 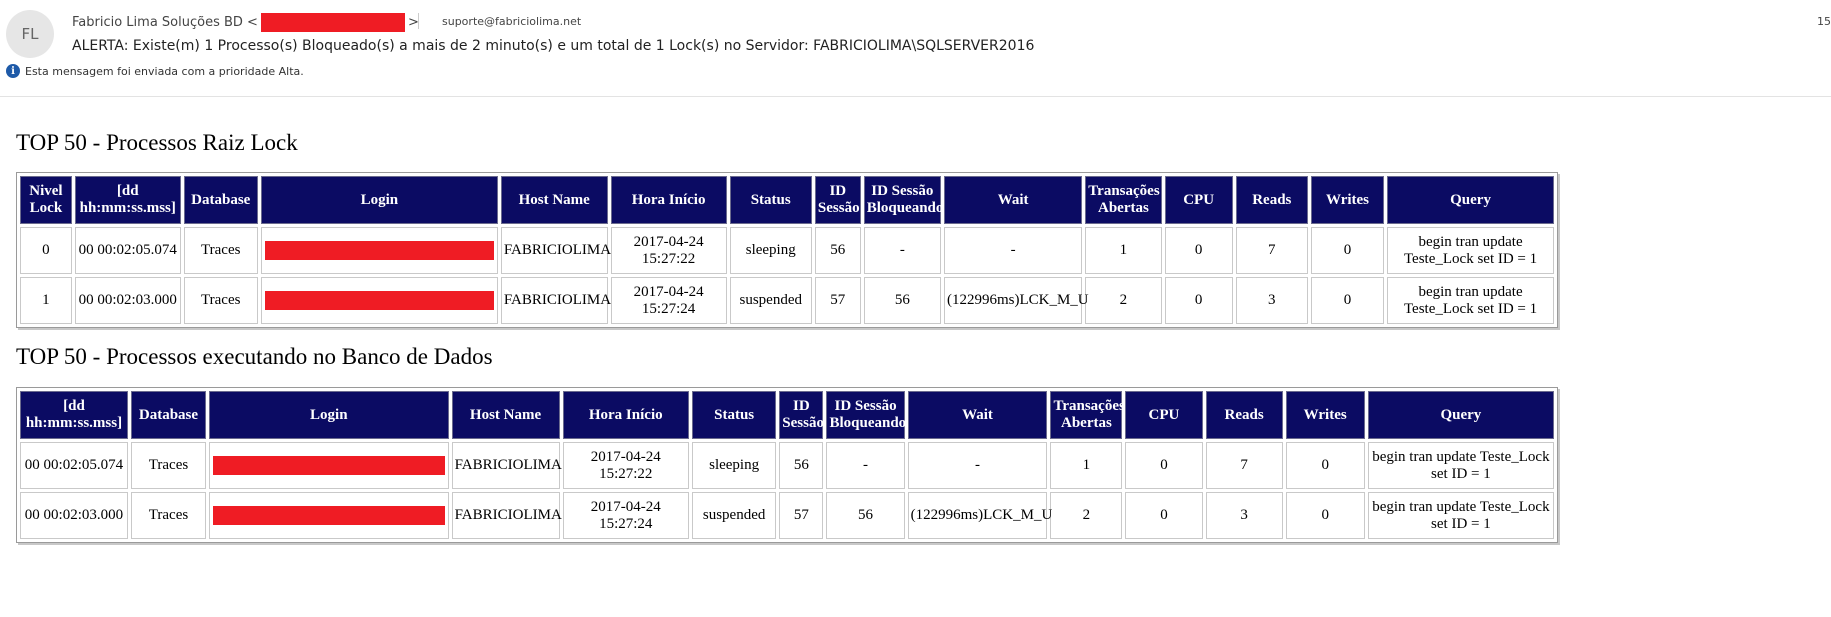 I want to click on received-time: 15, so click(x=1824, y=21).